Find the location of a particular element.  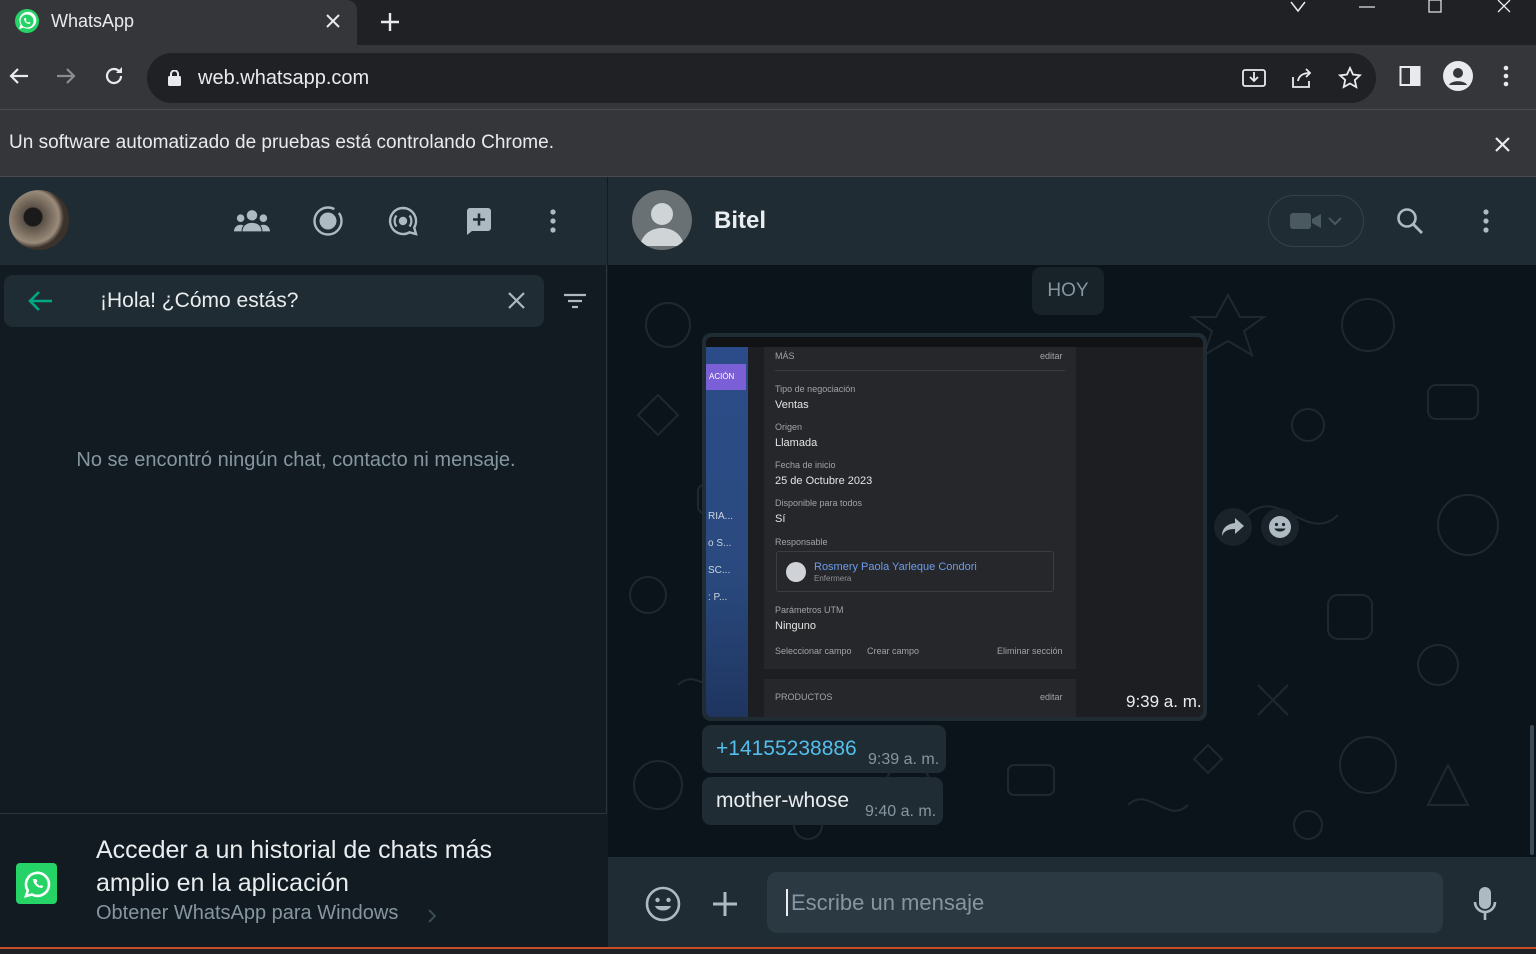

back-icon is located at coordinates (19, 76).